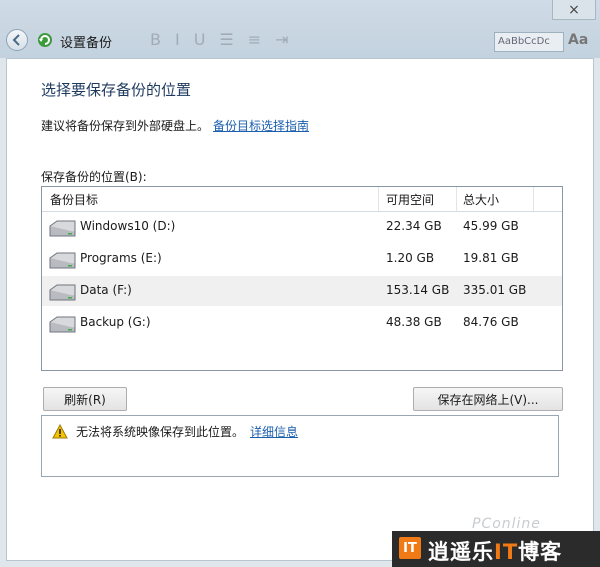 The width and height of the screenshot is (600, 567). What do you see at coordinates (302, 259) in the screenshot?
I see `table-row: Programs (E:) 1.20 GB 19.81 GB` at bounding box center [302, 259].